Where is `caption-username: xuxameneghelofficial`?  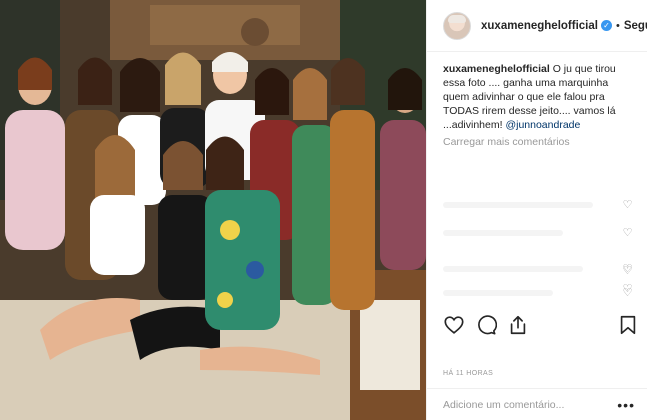 caption-username: xuxameneghelofficial is located at coordinates (496, 69).